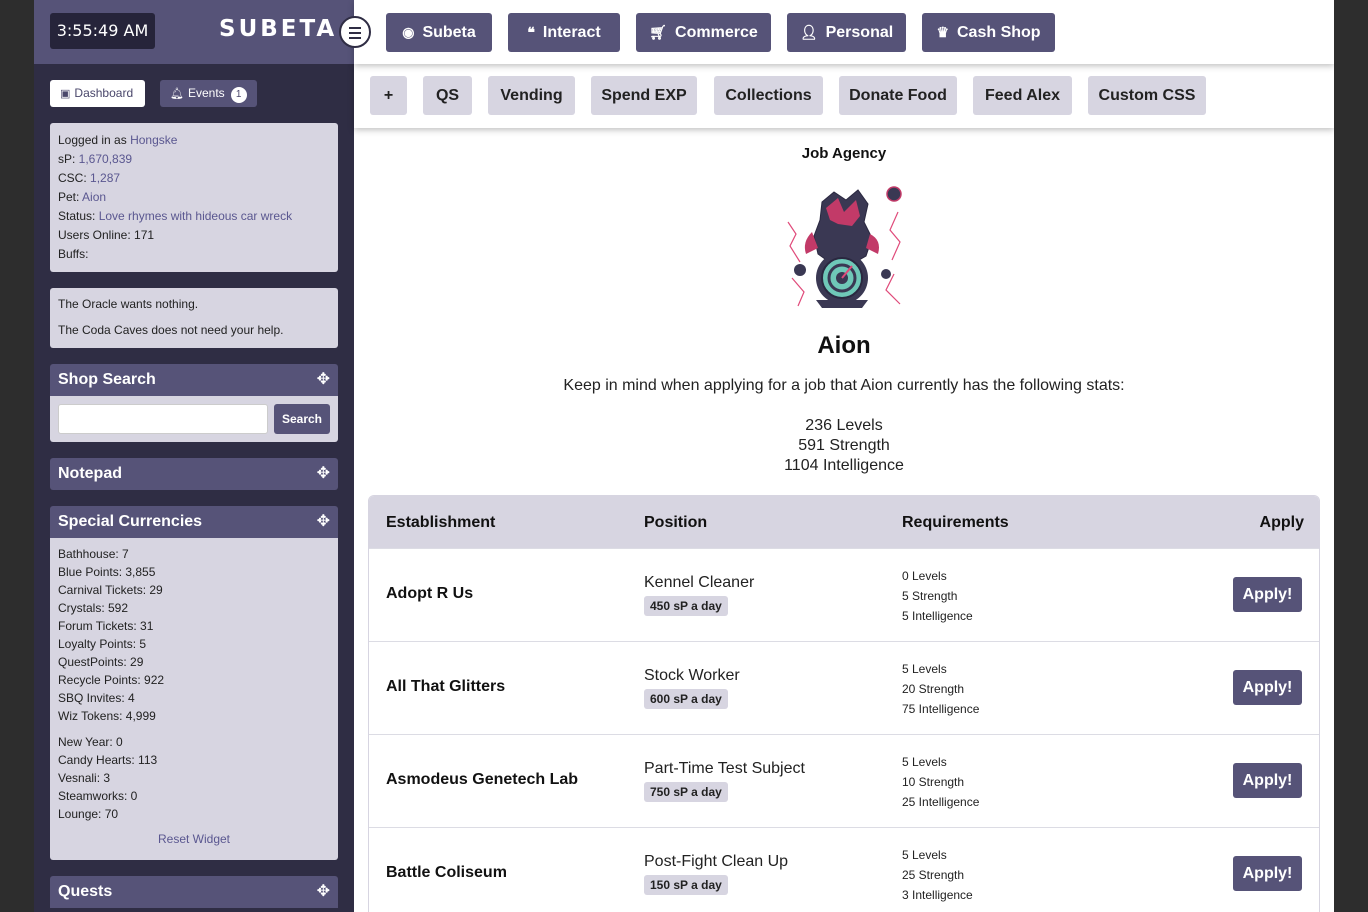 This screenshot has height=912, width=1368. I want to click on col-position: Position, so click(676, 522).